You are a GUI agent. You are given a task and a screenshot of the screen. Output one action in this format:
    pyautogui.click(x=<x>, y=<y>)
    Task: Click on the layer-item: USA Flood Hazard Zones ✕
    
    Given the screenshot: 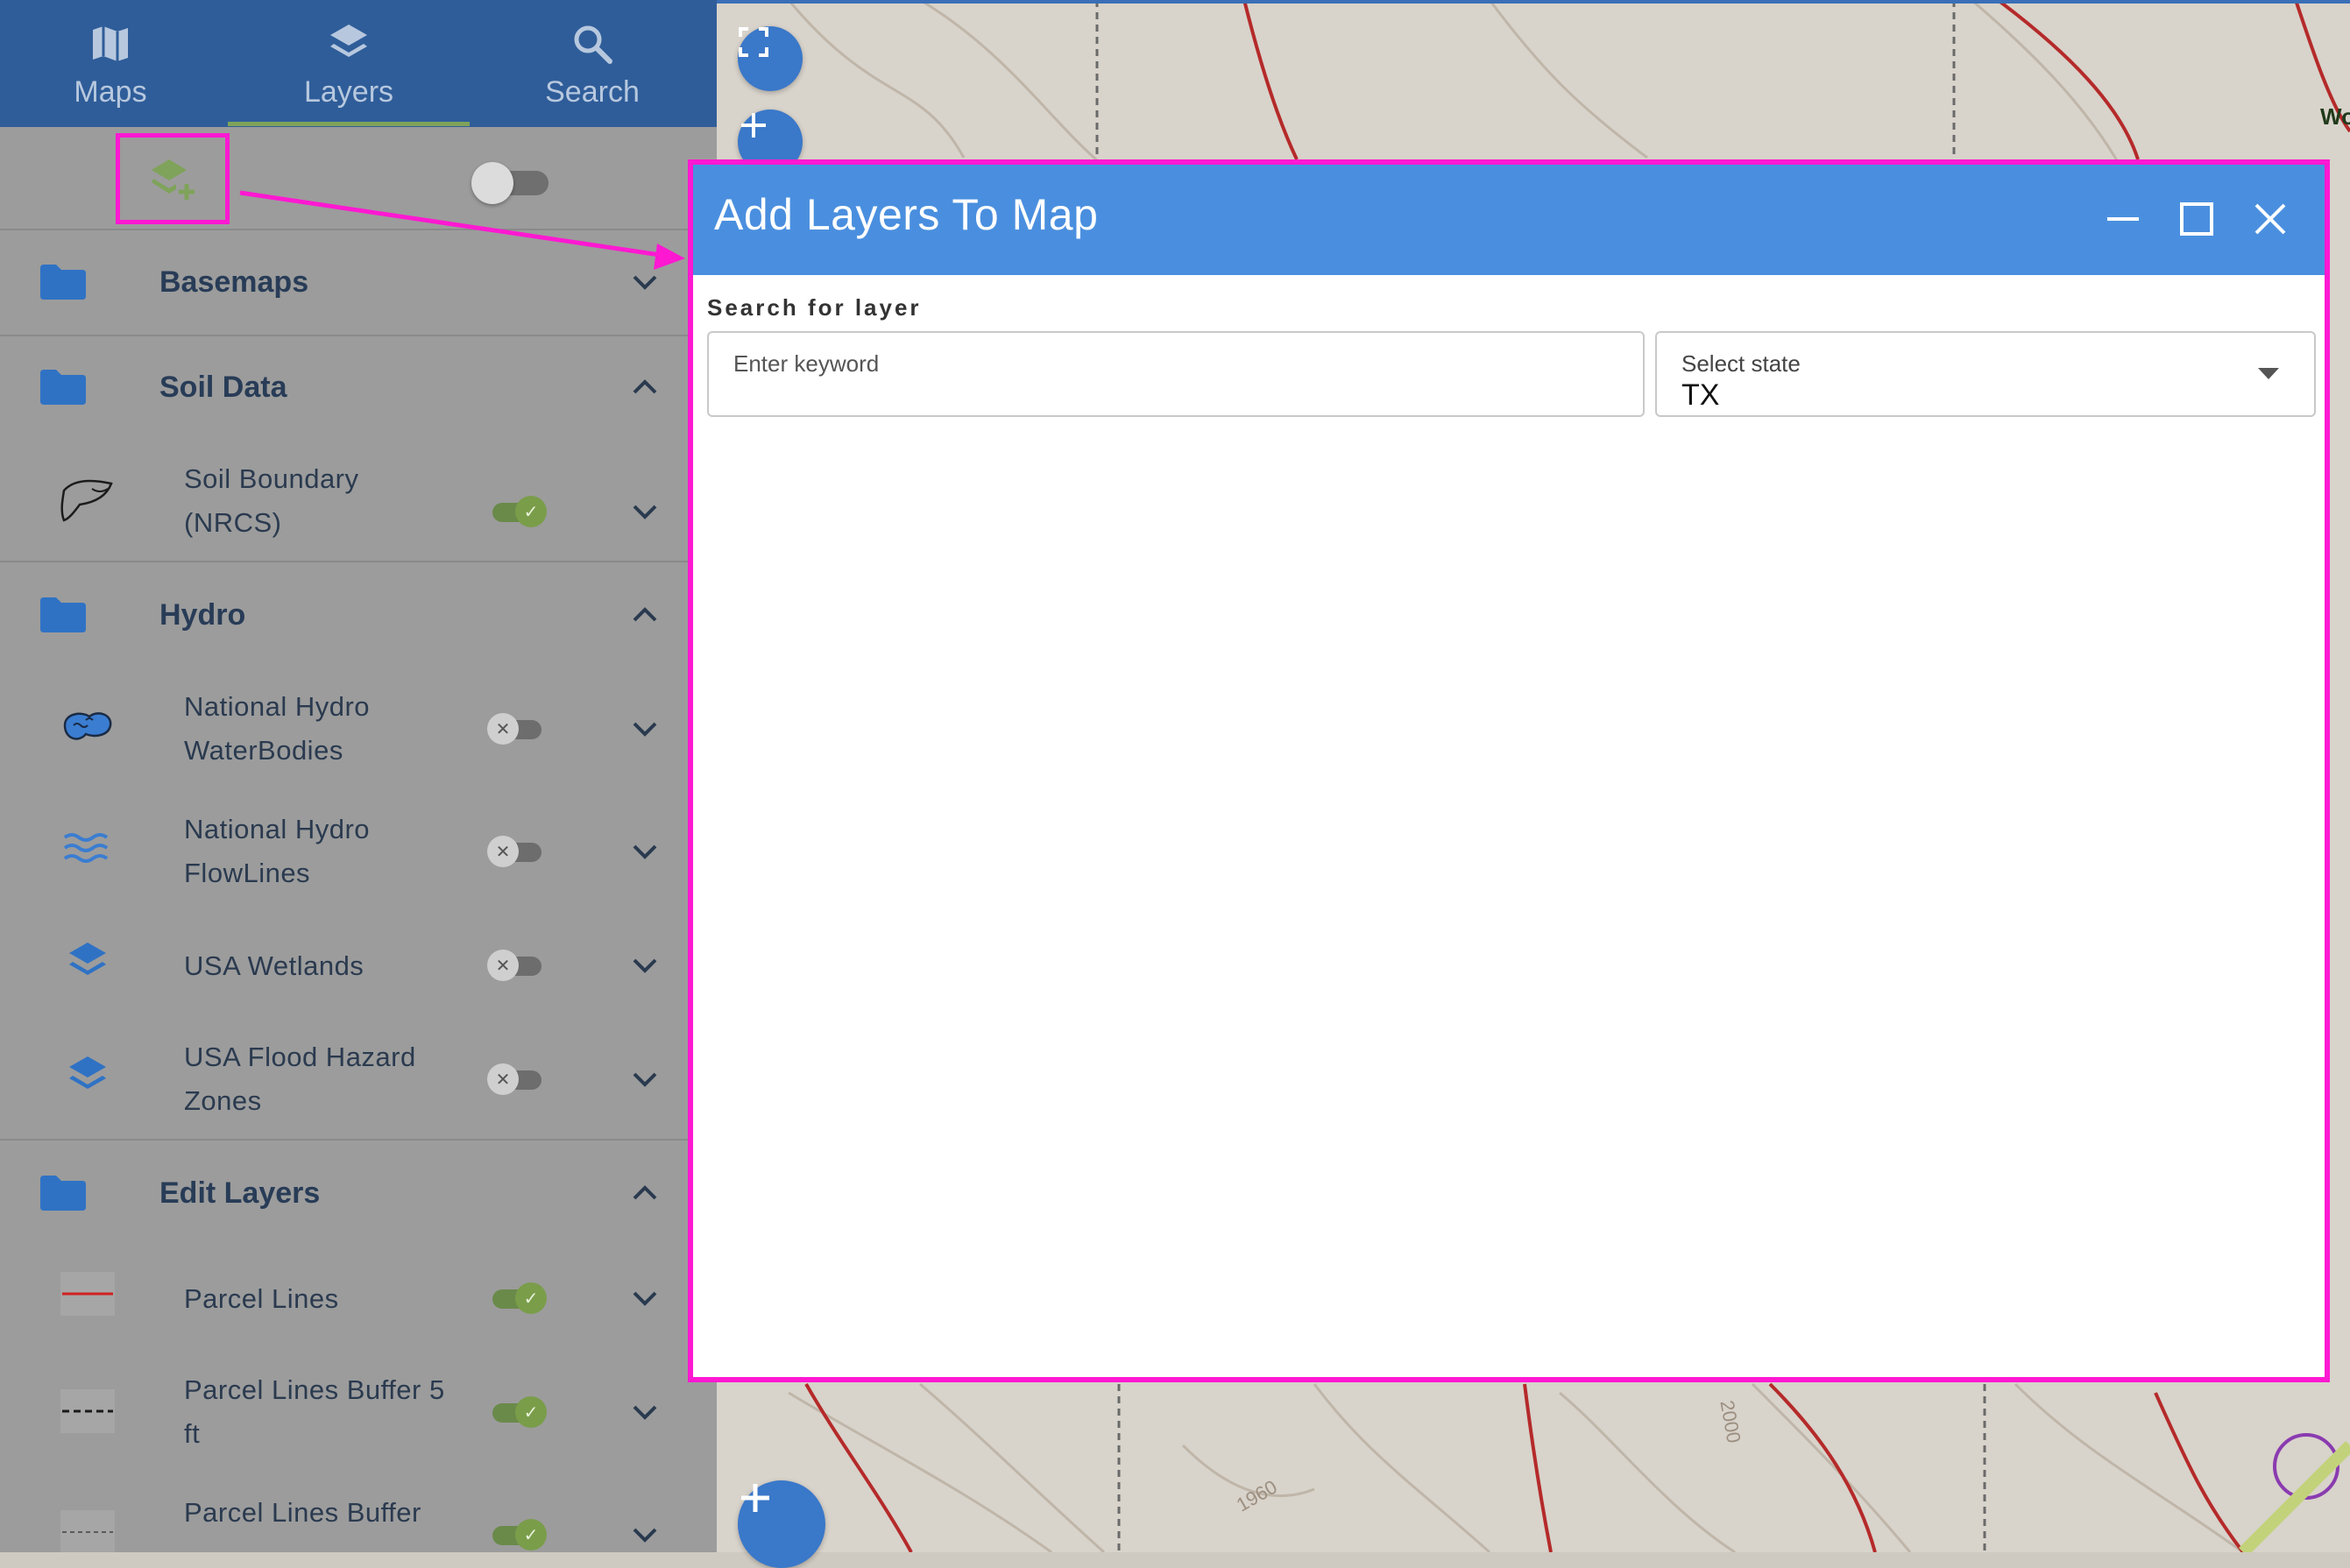 What is the action you would take?
    pyautogui.click(x=344, y=1079)
    